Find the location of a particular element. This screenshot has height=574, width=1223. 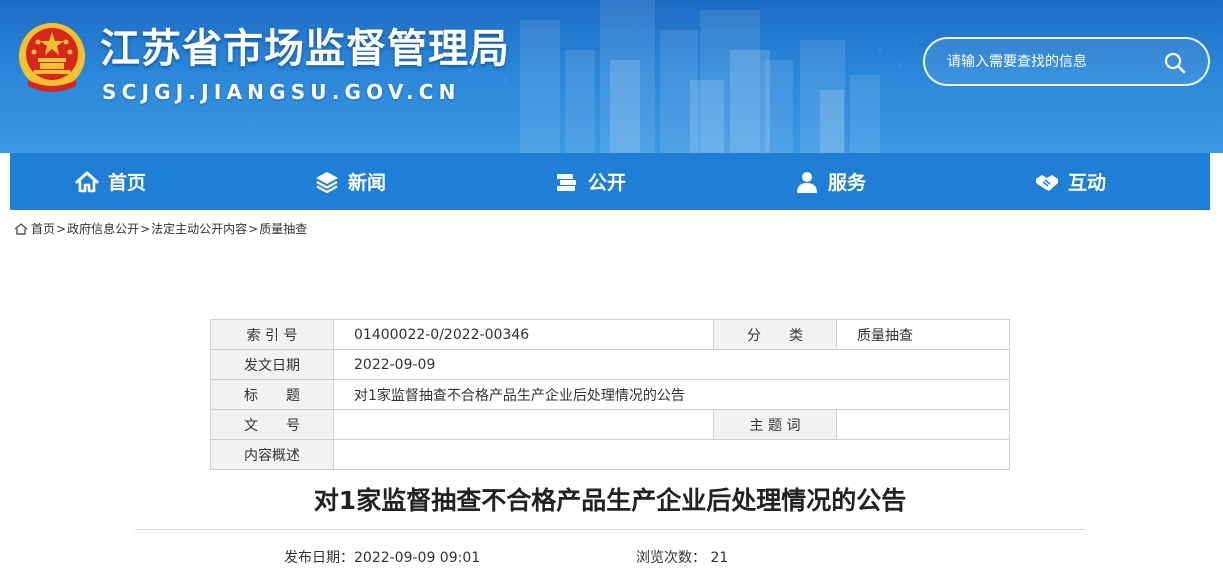

table-row: 索 引 号 01400022-0/2022-00346 分 类 质量抽查 is located at coordinates (610, 334).